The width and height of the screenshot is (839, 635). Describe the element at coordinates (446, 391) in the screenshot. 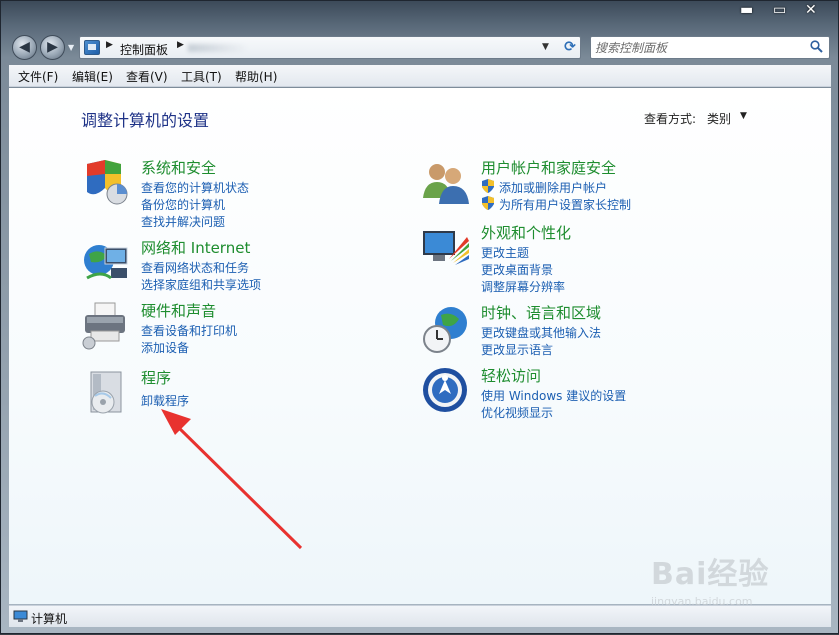

I see `accessibility-icon` at that location.